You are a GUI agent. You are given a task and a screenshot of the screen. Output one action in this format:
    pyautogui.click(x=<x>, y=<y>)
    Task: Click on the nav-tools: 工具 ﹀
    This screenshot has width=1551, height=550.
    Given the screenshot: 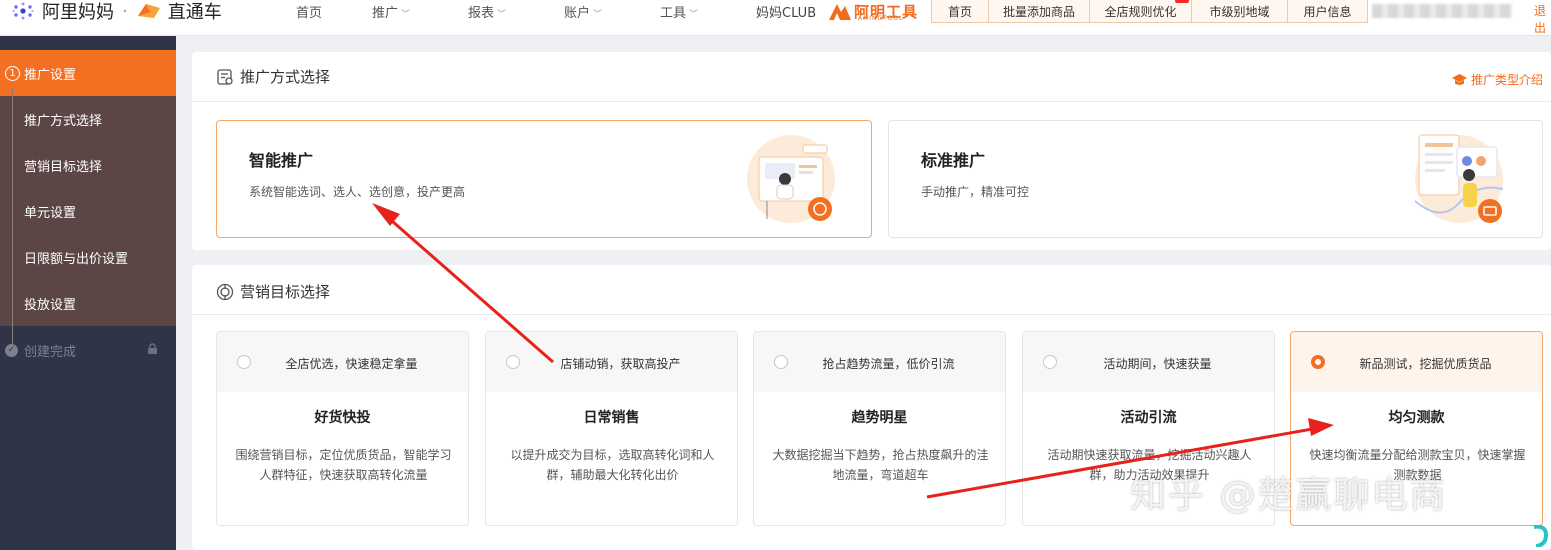 What is the action you would take?
    pyautogui.click(x=679, y=11)
    